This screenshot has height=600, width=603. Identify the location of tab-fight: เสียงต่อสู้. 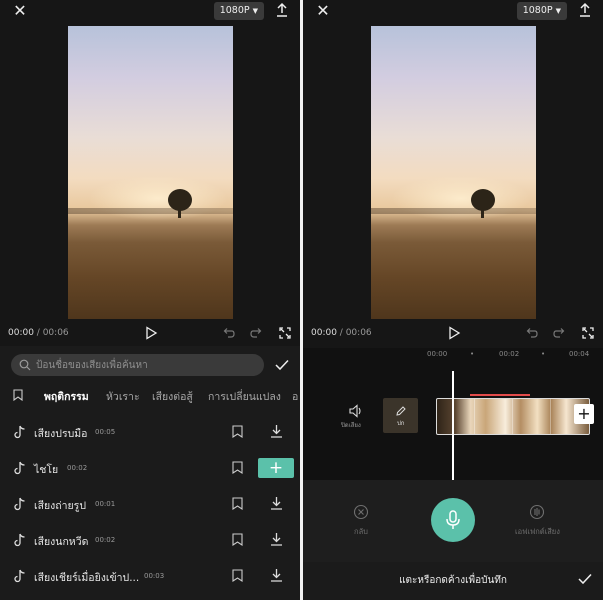
(172, 396).